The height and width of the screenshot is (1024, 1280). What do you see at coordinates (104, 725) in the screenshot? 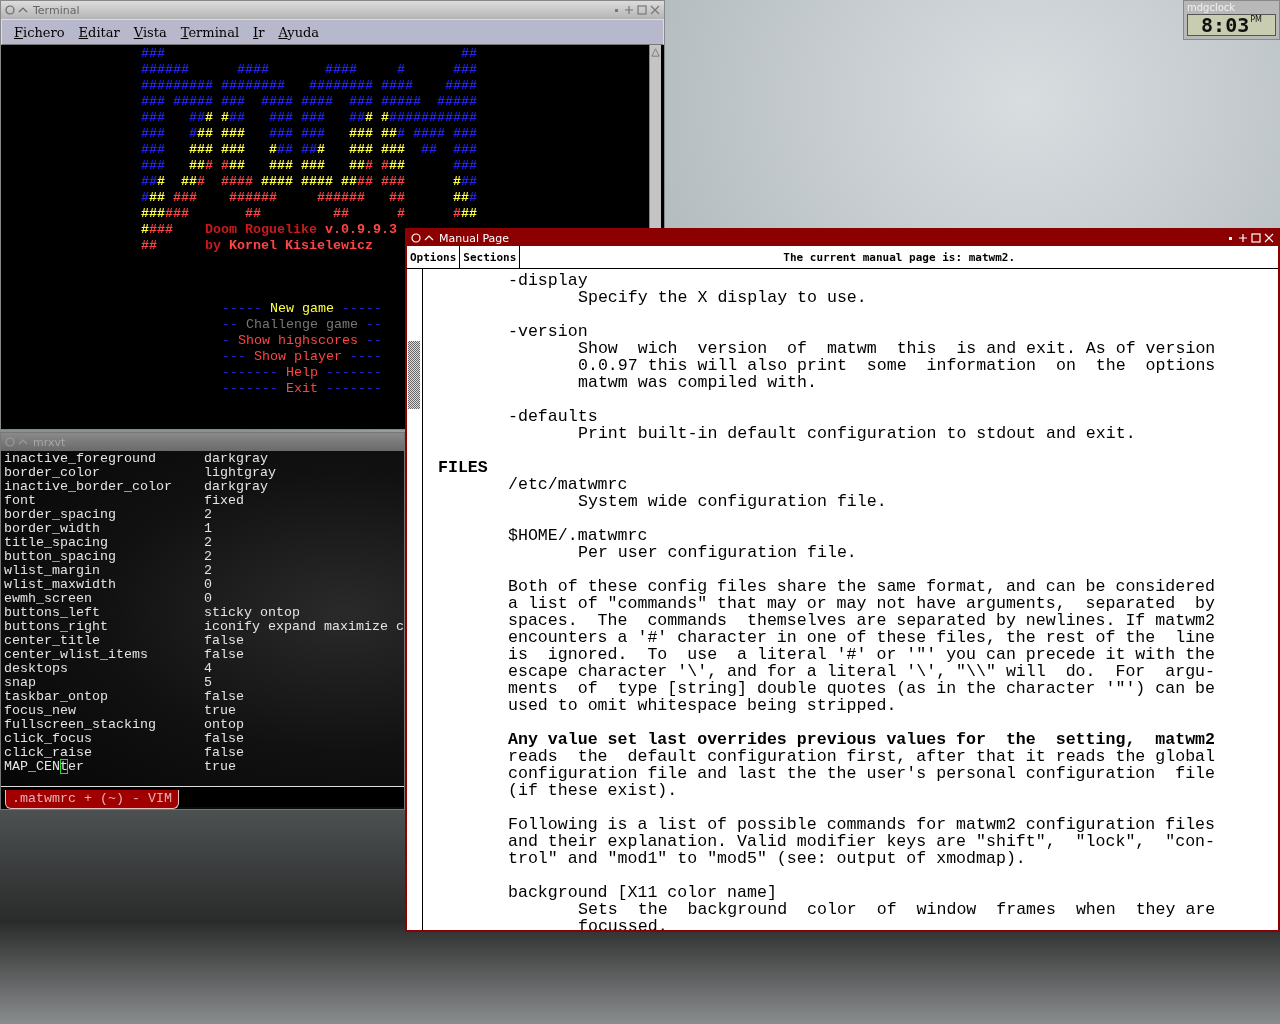
I see `config-key: fullscreen_stacking` at bounding box center [104, 725].